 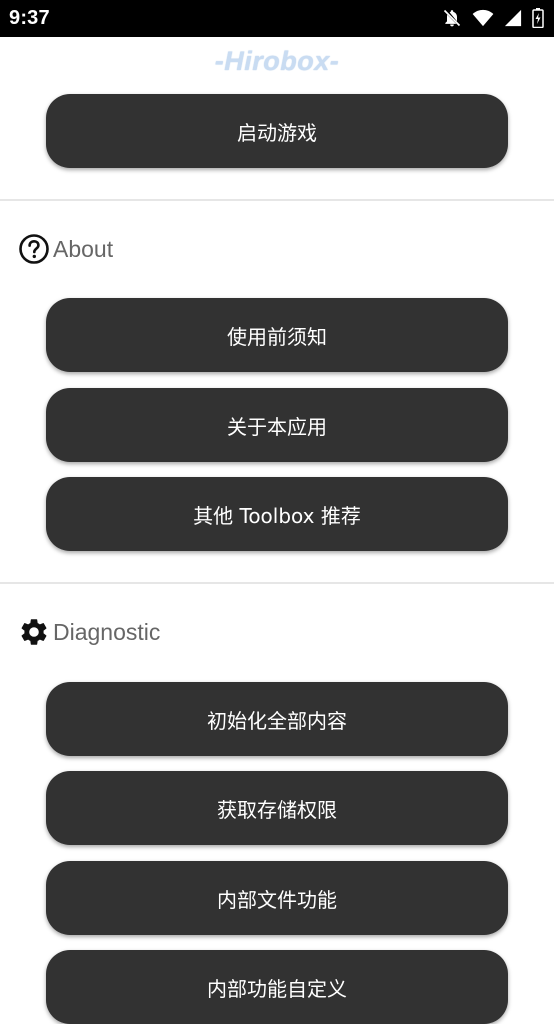 What do you see at coordinates (277, 808) in the screenshot?
I see `storage-permission-button: 获取存储权限` at bounding box center [277, 808].